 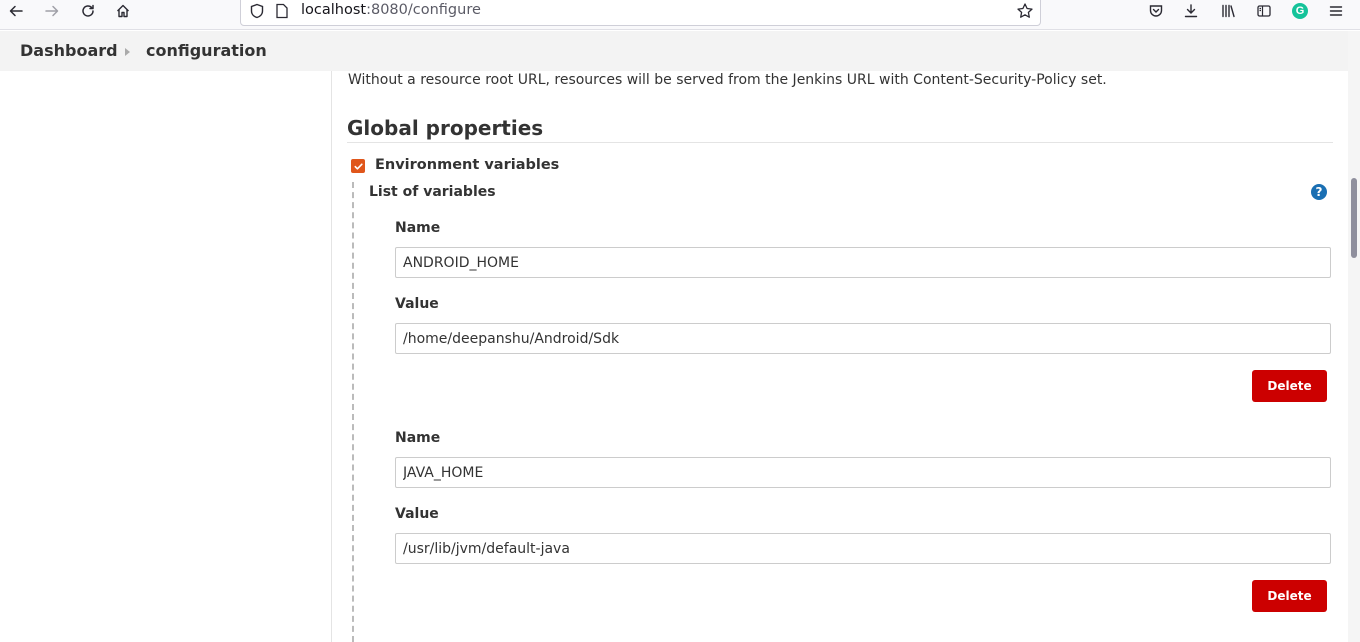 I want to click on environment-variables-label: Environment variables, so click(x=467, y=165).